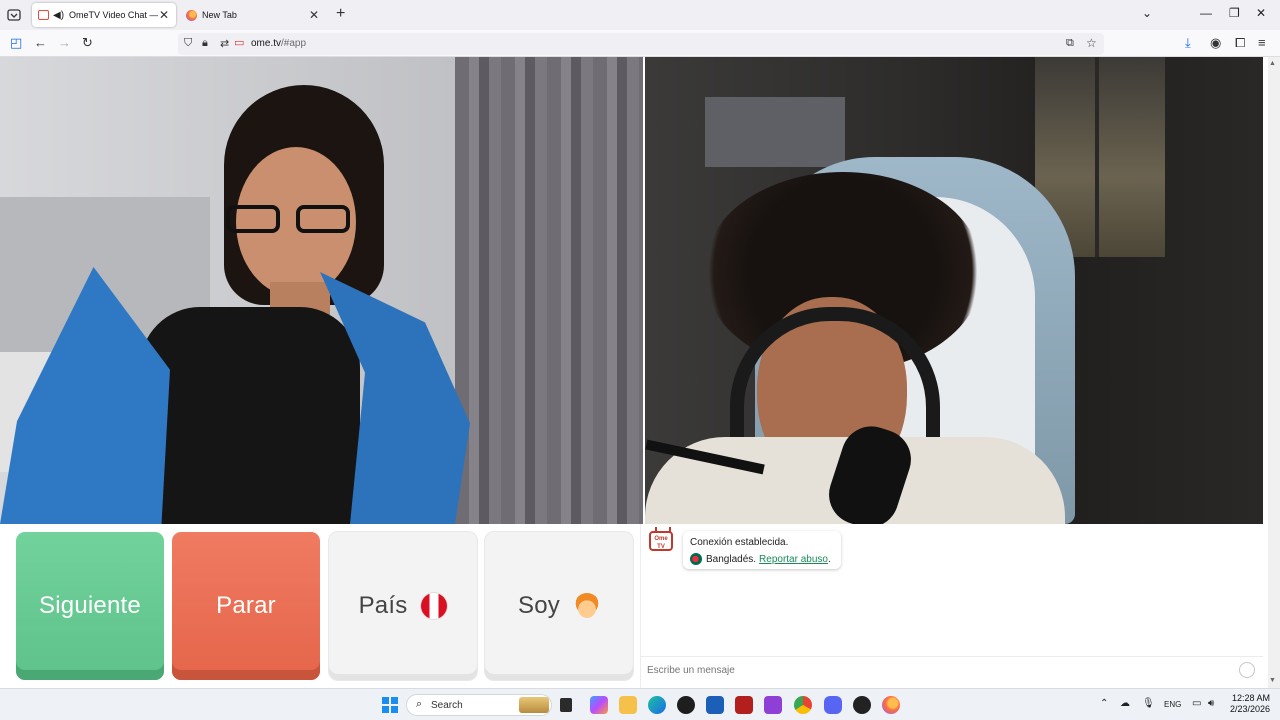 The width and height of the screenshot is (1280, 720). Describe the element at coordinates (266, 43) in the screenshot. I see `url-host: ome.tv` at that location.